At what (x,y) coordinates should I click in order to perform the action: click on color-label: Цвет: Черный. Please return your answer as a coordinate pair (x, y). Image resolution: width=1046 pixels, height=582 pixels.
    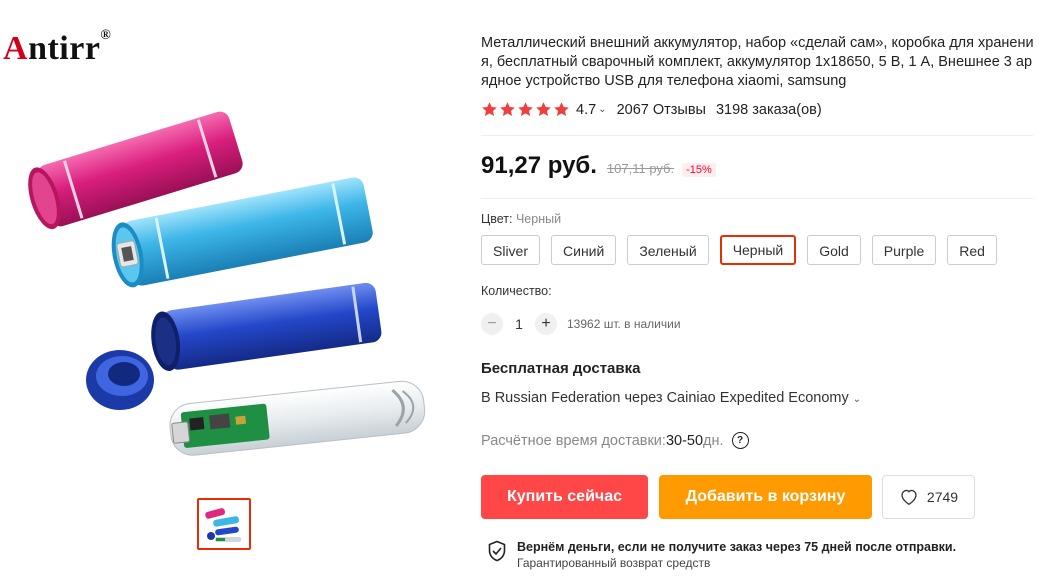
    Looking at the image, I should click on (521, 219).